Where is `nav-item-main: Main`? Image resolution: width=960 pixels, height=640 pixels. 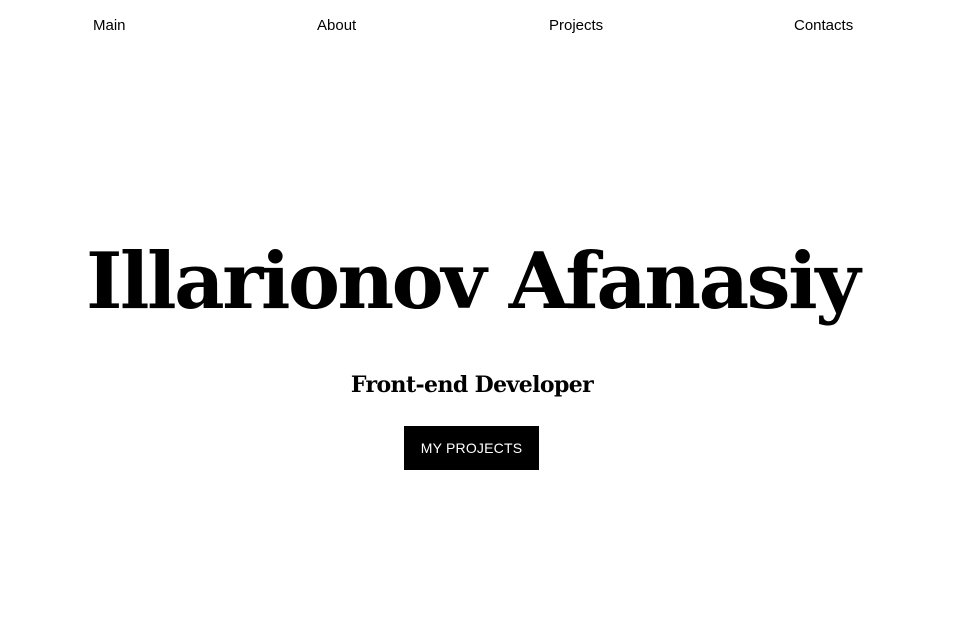 nav-item-main: Main is located at coordinates (109, 26).